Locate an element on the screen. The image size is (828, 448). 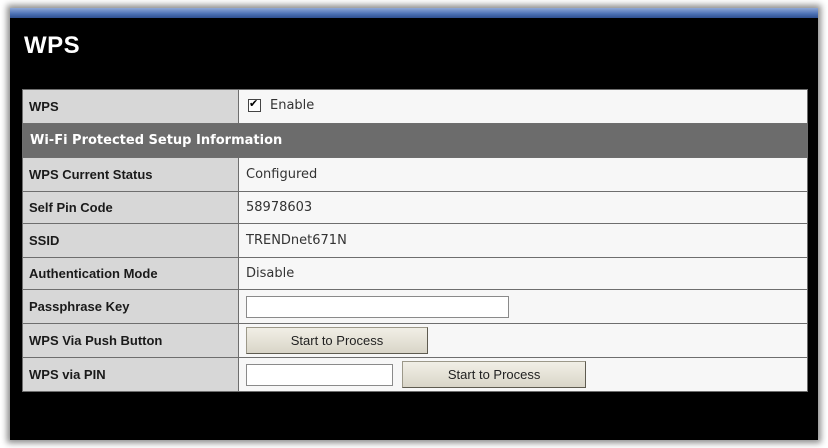
push-button-cell: Start to Process is located at coordinates (523, 340).